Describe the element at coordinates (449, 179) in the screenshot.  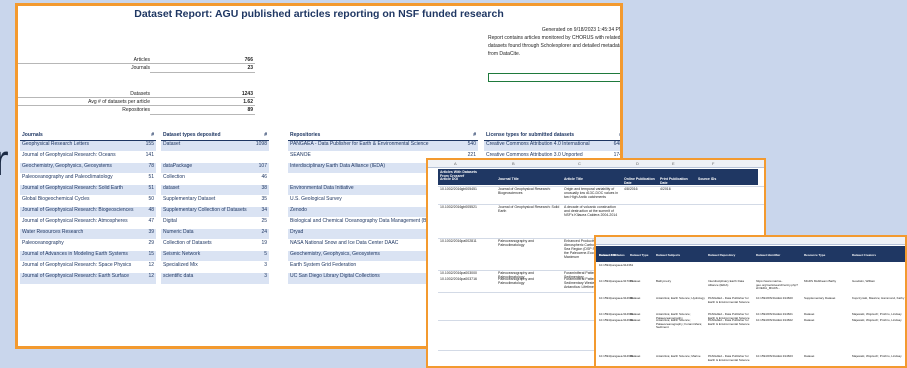
I see `col-header-doi: Article DOI` at that location.